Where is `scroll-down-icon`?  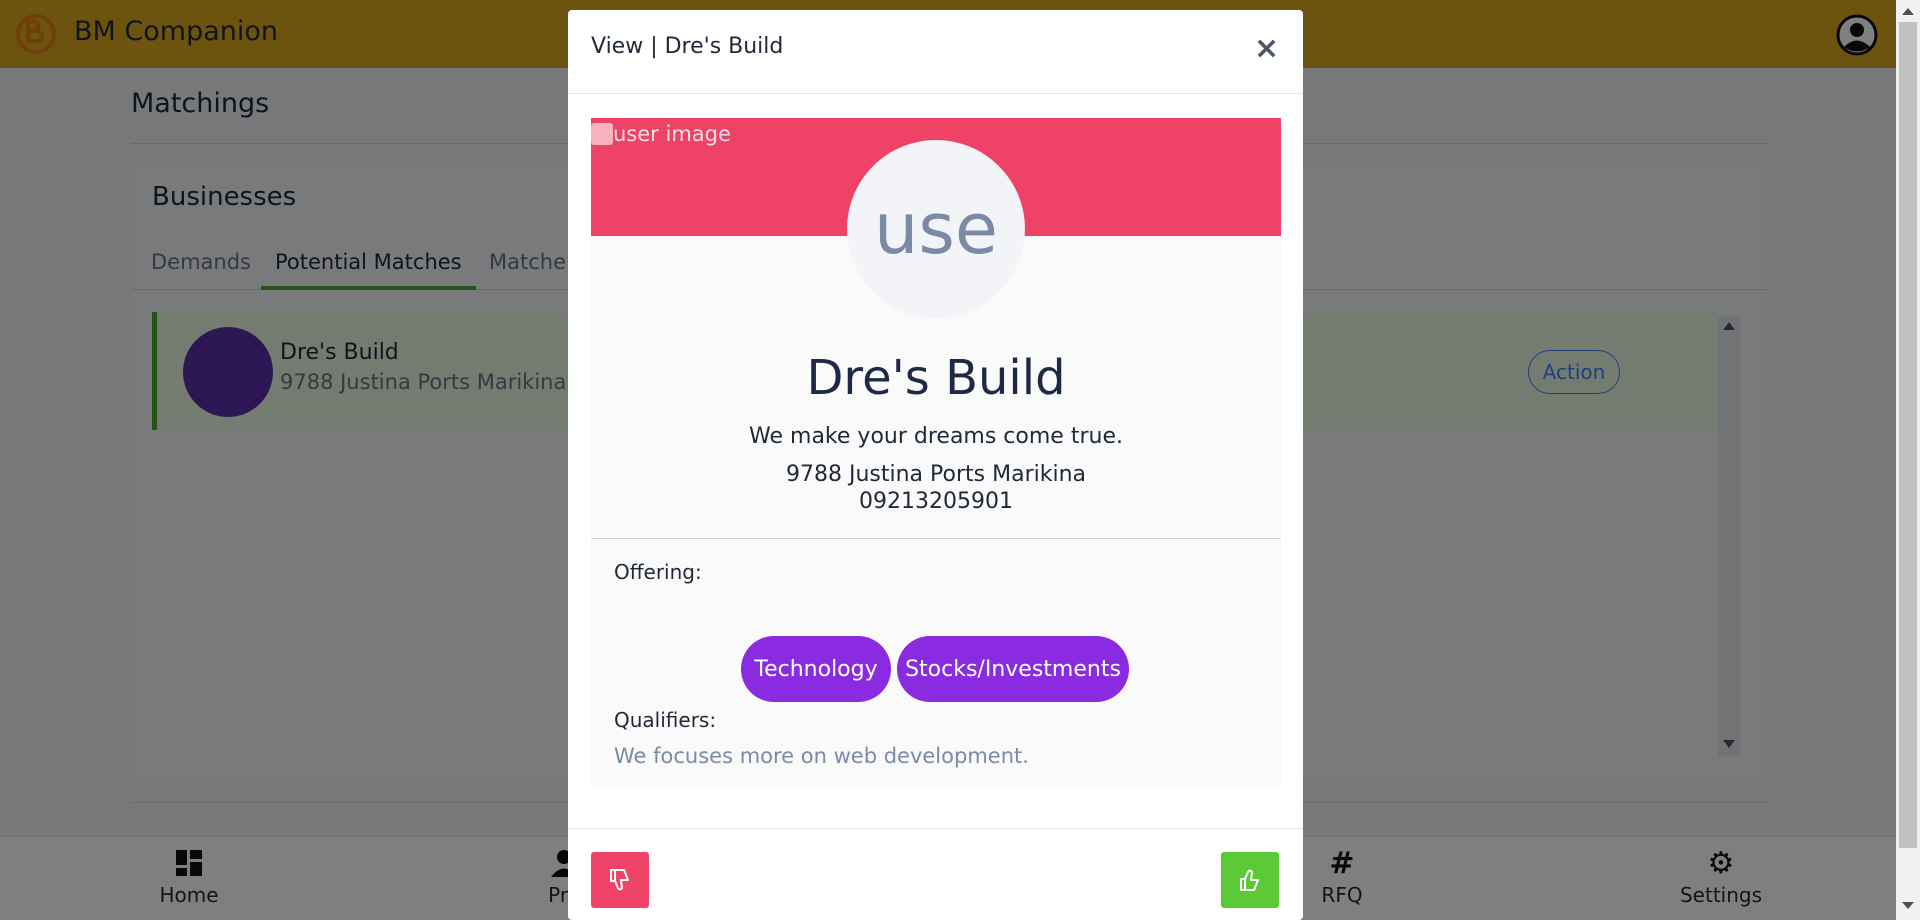 scroll-down-icon is located at coordinates (1908, 905).